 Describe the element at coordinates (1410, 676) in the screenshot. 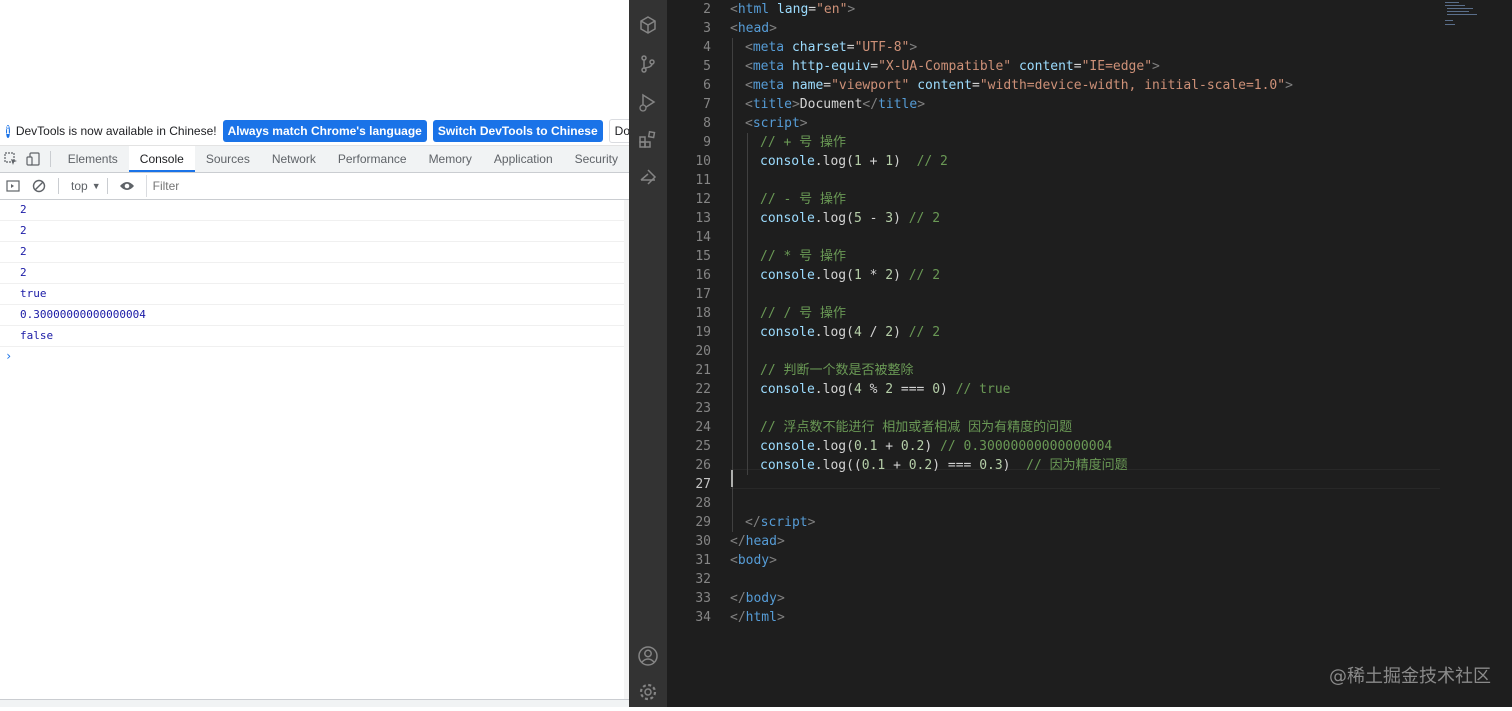

I see `watermark: @稀土掘金技术社区` at that location.